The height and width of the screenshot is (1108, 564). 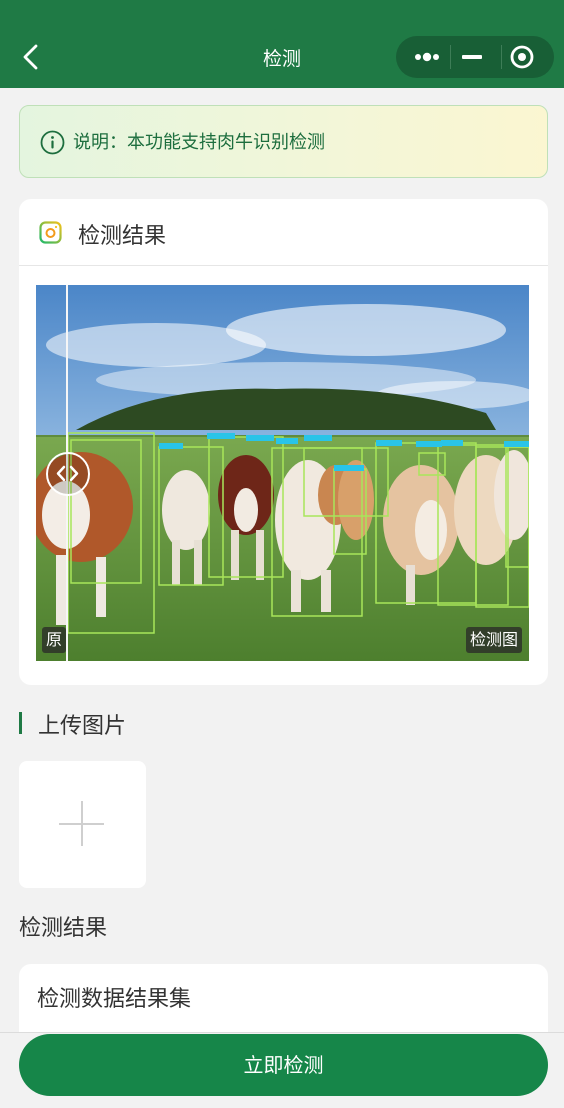 I want to click on result-data-title: 检测数据结果集, so click(x=114, y=999).